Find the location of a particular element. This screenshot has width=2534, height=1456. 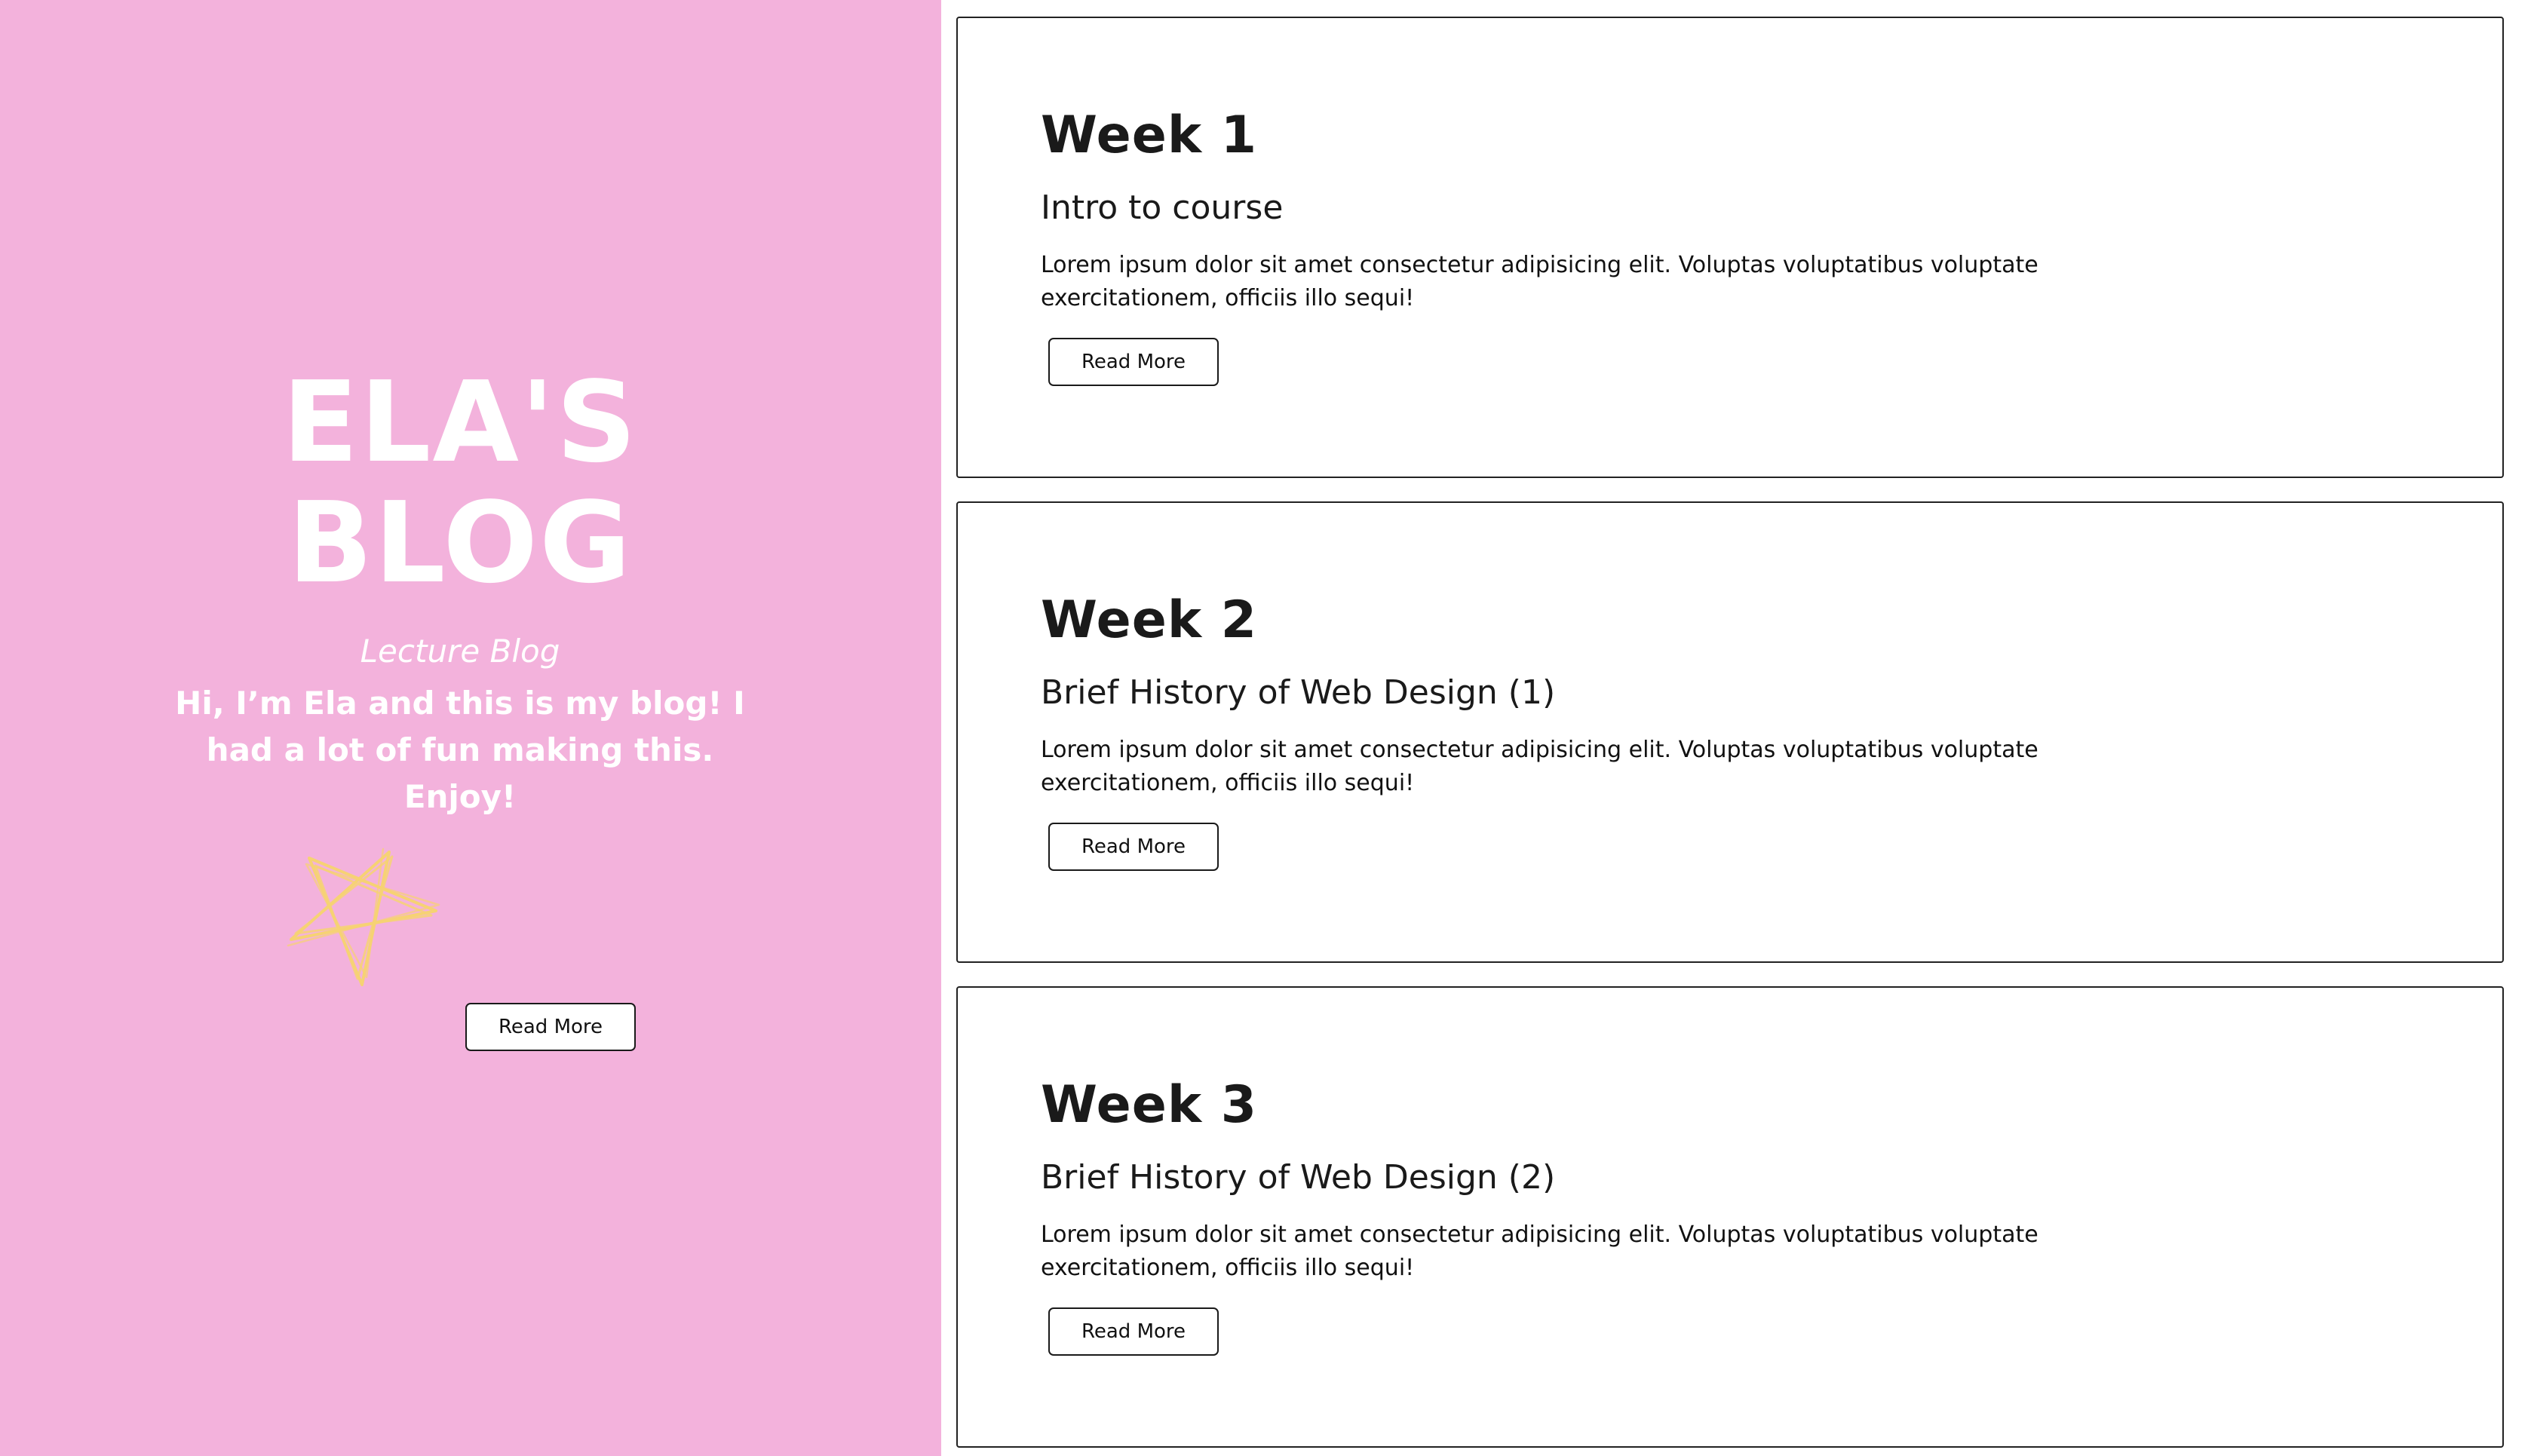

read-more-button-week-2: Read More is located at coordinates (1133, 847).